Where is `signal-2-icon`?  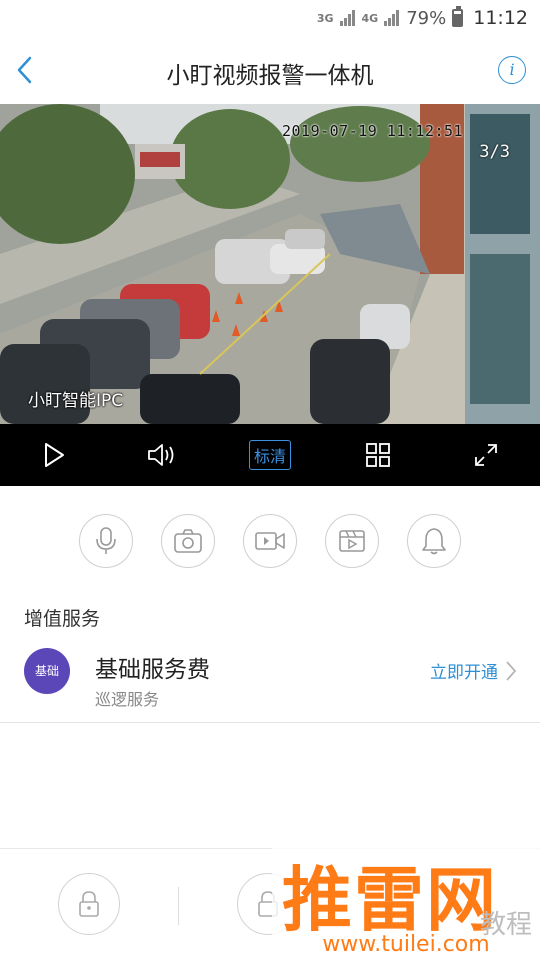
signal-2-icon is located at coordinates (392, 18).